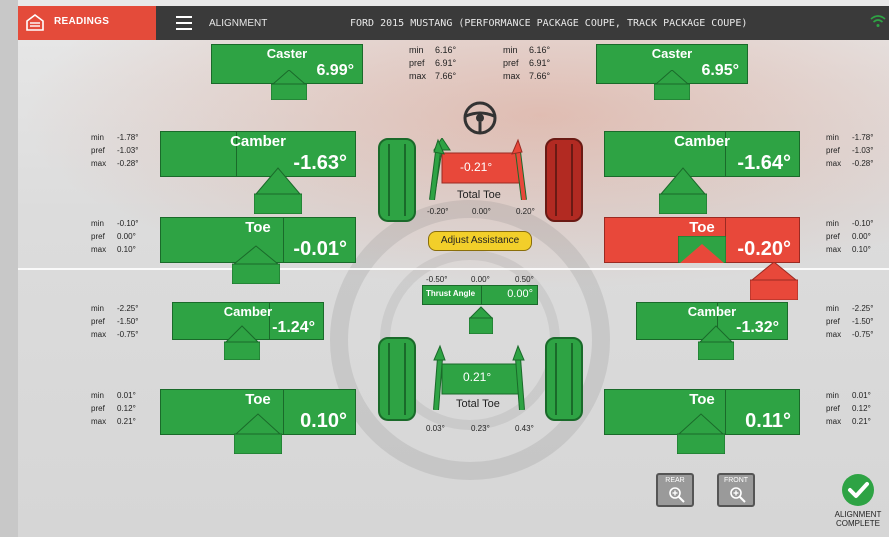 This screenshot has width=889, height=537. I want to click on caster-right-pointer, so click(672, 85).